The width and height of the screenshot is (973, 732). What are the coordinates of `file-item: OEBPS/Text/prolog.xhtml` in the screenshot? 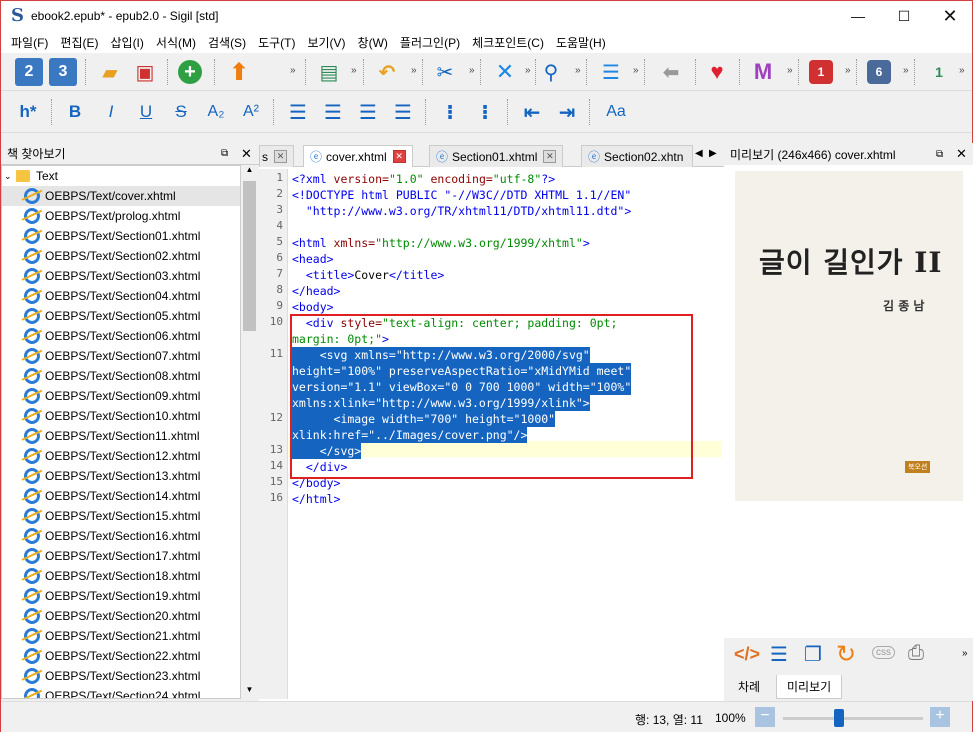 It's located at (121, 216).